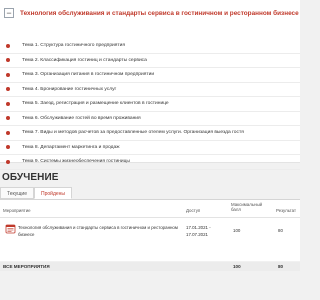 The height and width of the screenshot is (300, 320). What do you see at coordinates (30, 177) in the screenshot?
I see `learning-section-title: ОБУЧЕНИЕ` at bounding box center [30, 177].